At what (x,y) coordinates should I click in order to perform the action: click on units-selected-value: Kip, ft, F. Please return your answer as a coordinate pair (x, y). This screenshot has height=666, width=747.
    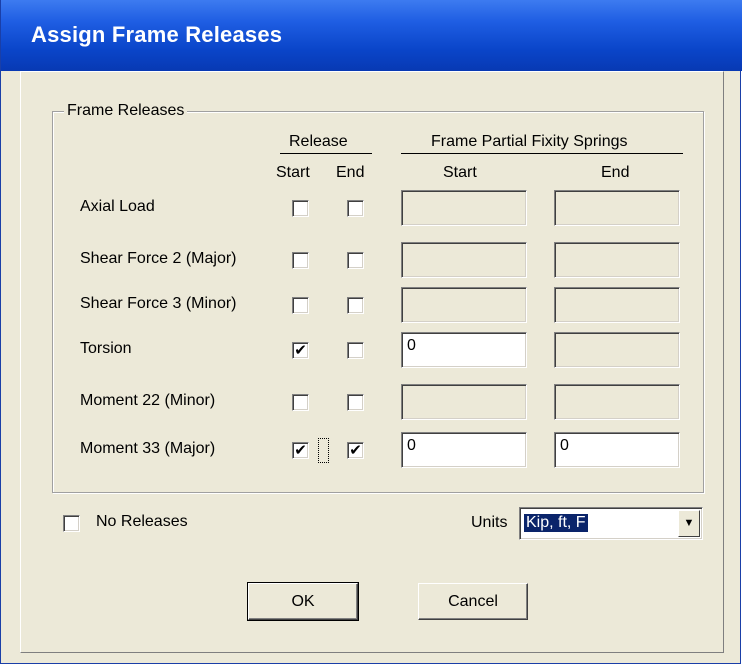
    Looking at the image, I should click on (556, 523).